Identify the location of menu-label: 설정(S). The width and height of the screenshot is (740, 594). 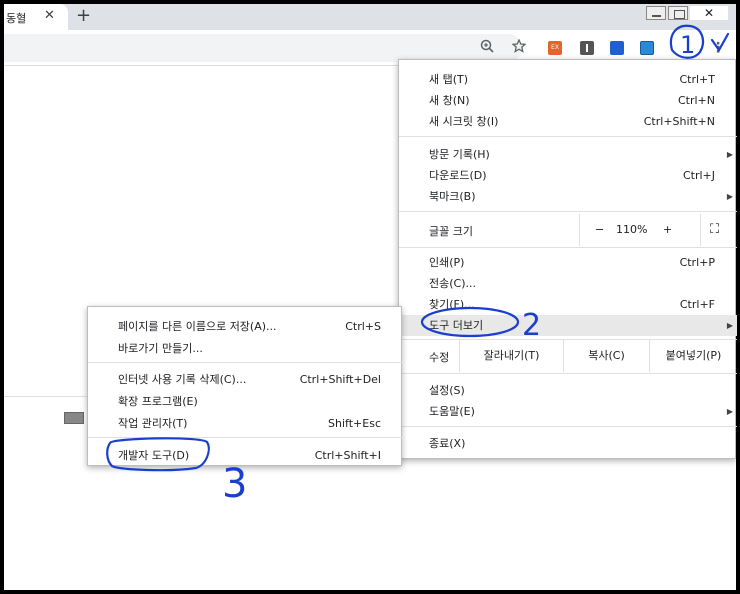
(447, 390).